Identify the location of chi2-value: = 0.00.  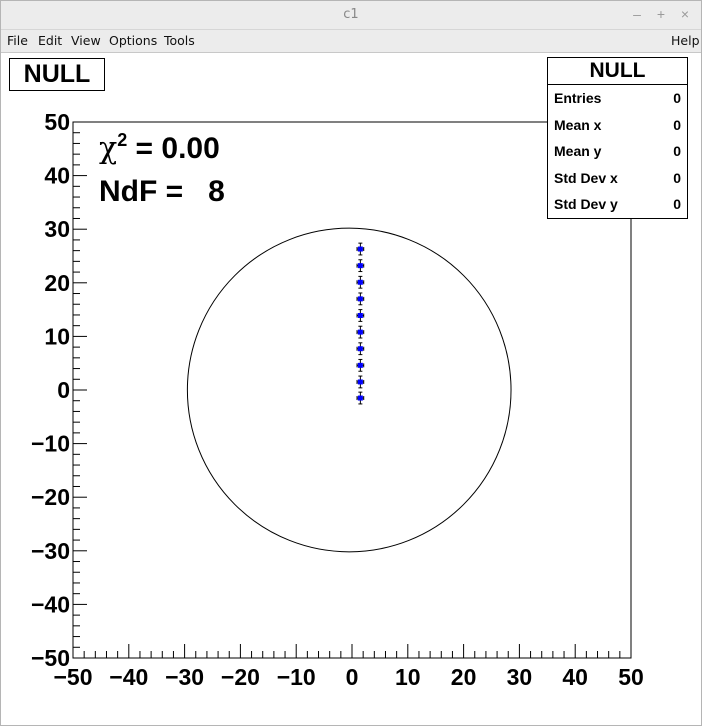
(173, 148).